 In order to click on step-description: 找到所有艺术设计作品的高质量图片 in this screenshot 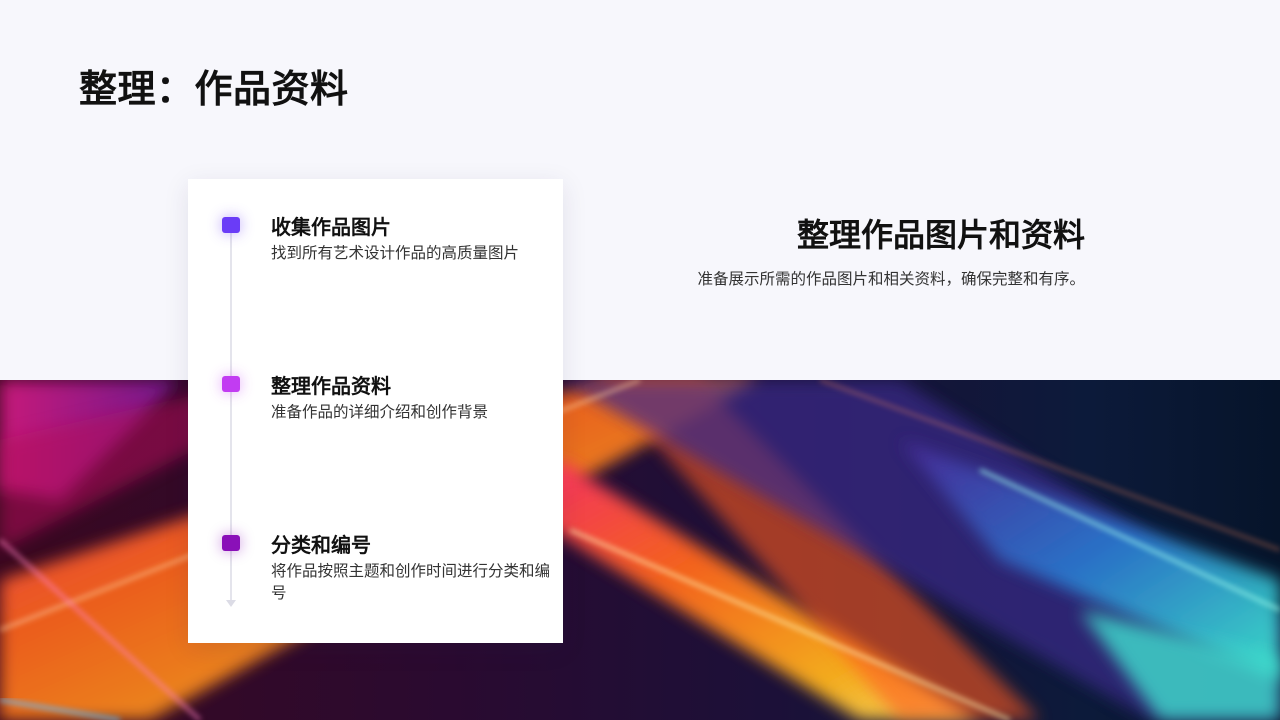, I will do `click(395, 253)`.